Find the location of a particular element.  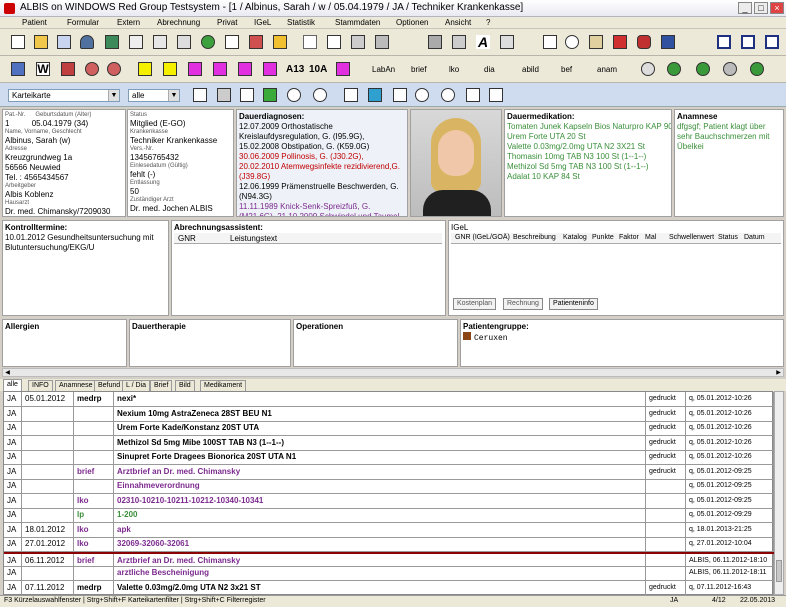

calculator-icon is located at coordinates (256, 42).